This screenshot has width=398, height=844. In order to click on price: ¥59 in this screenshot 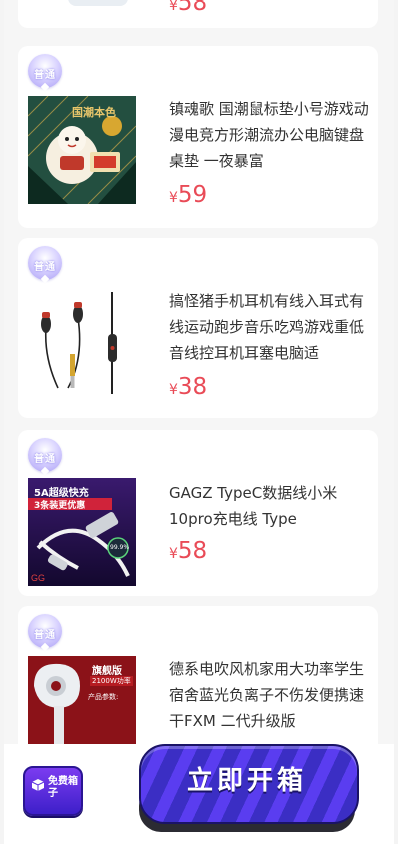, I will do `click(188, 195)`.